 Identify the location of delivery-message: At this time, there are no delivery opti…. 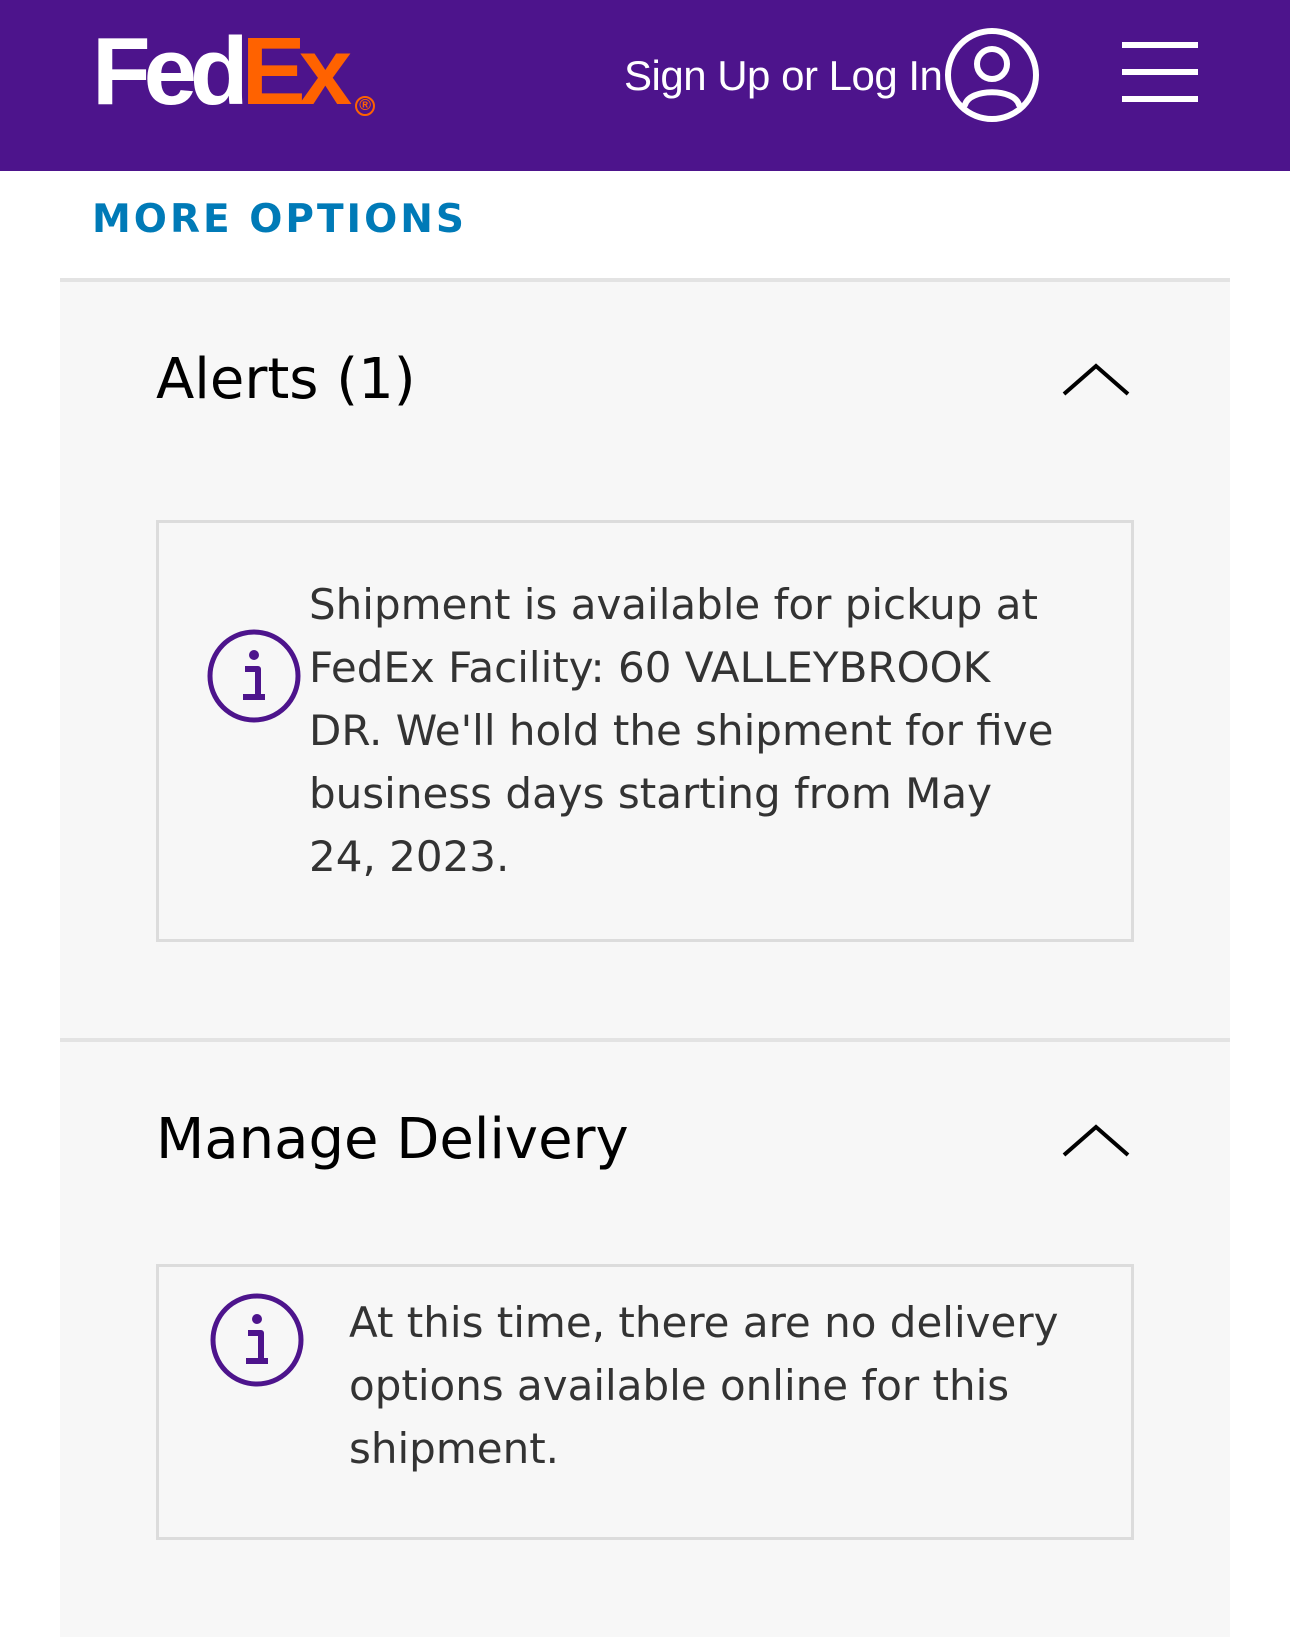
(704, 1385).